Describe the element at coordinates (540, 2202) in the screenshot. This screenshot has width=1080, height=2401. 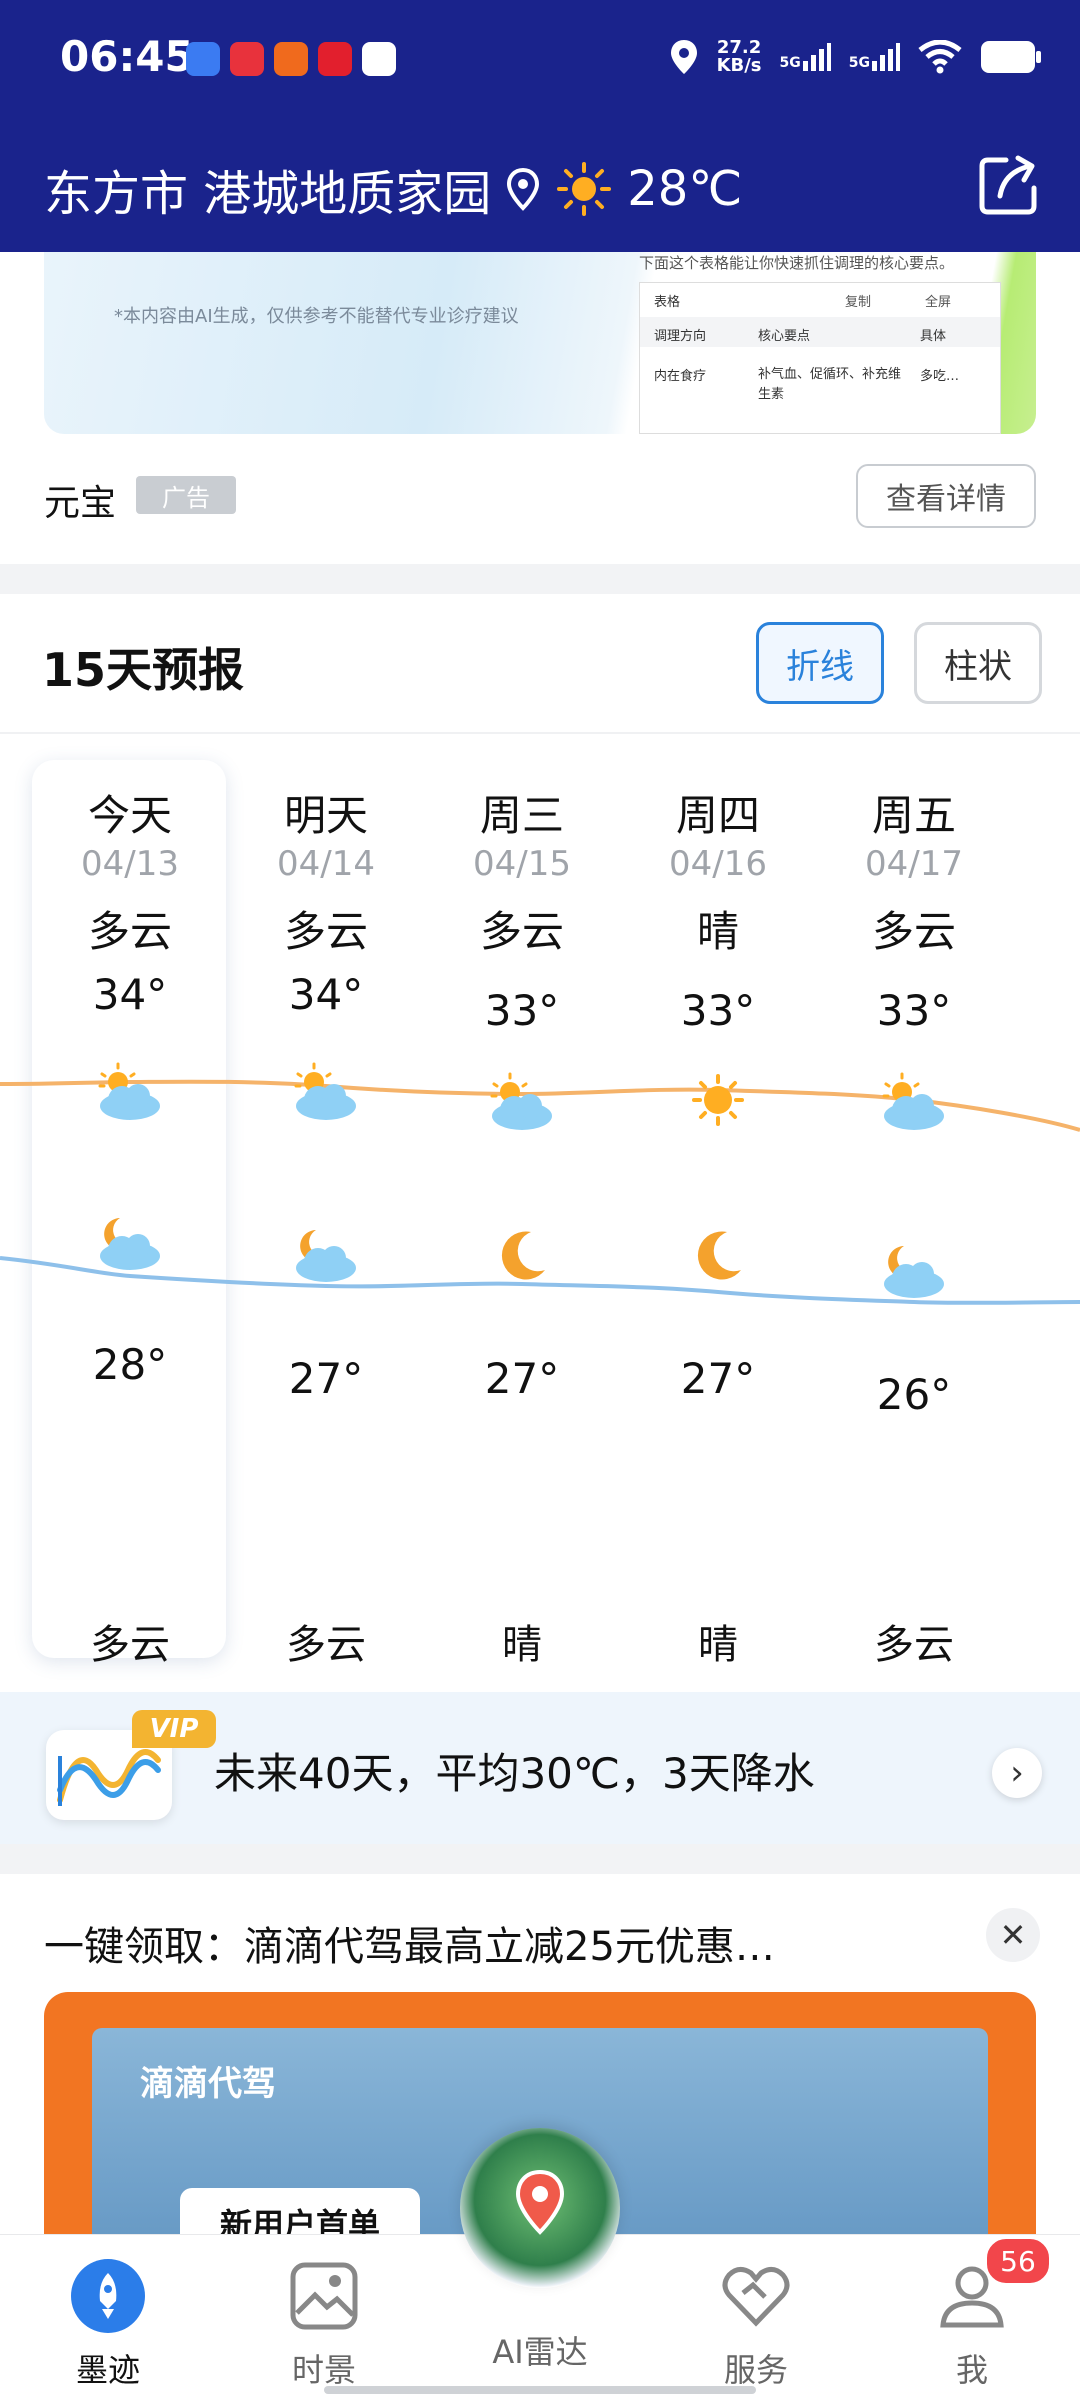
I see `map-pin-icon` at that location.